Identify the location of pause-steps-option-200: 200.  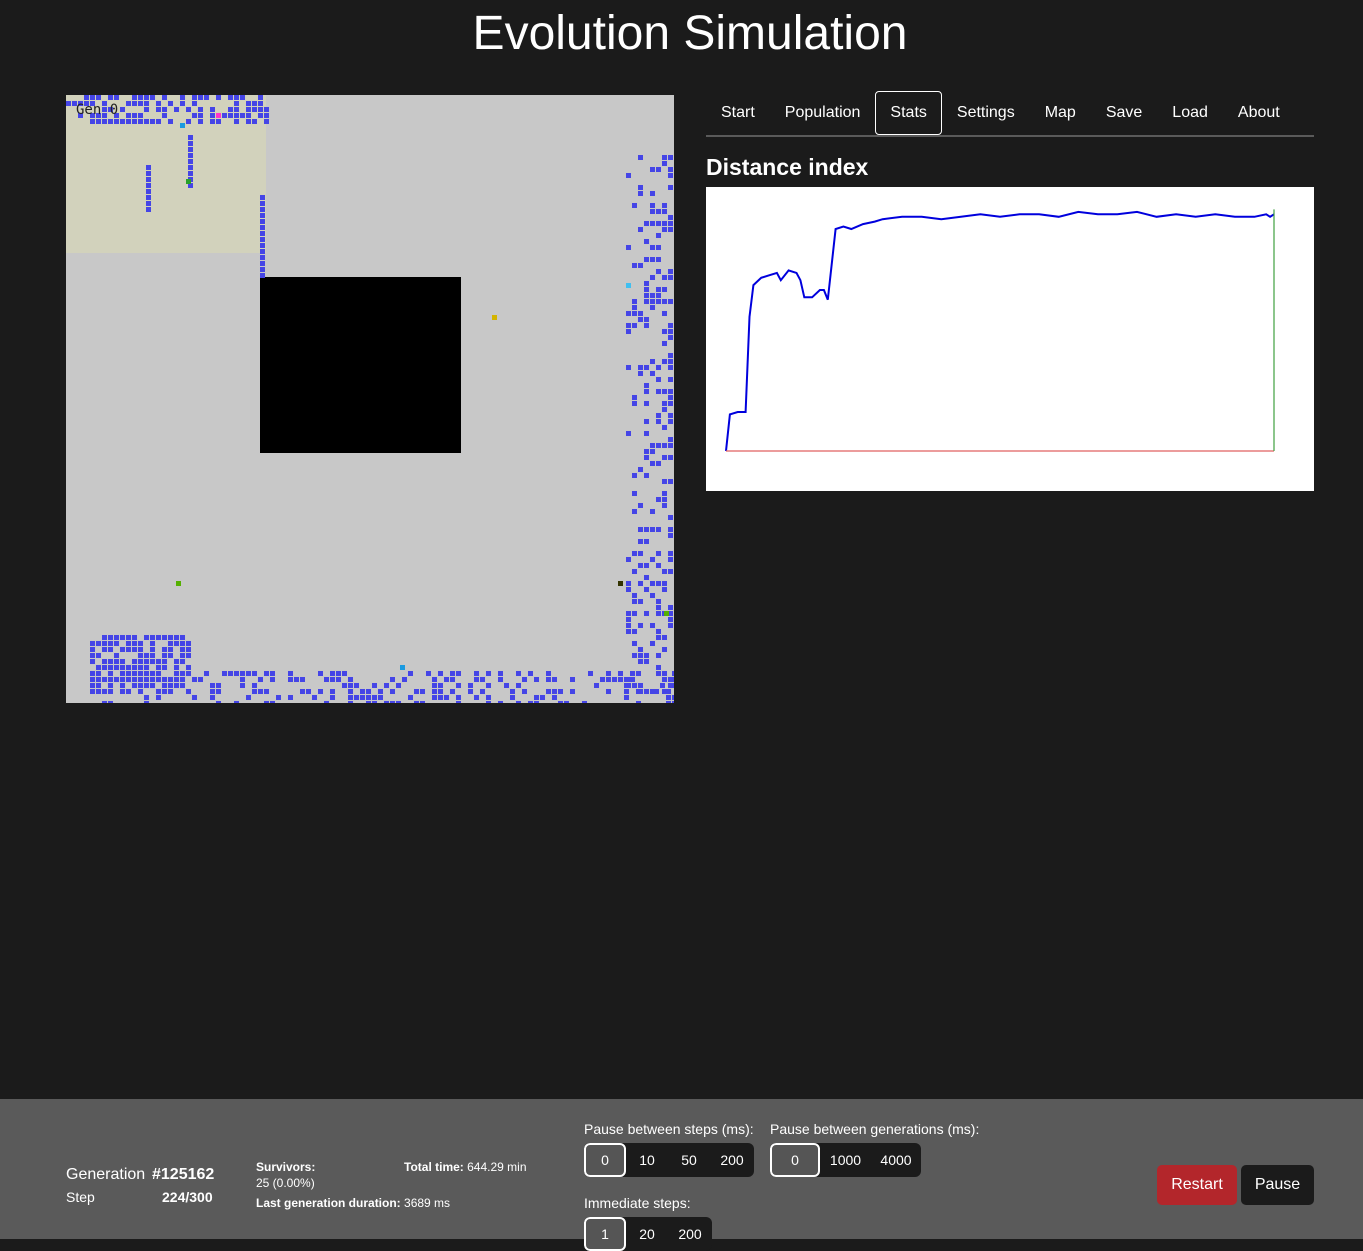
(732, 1160).